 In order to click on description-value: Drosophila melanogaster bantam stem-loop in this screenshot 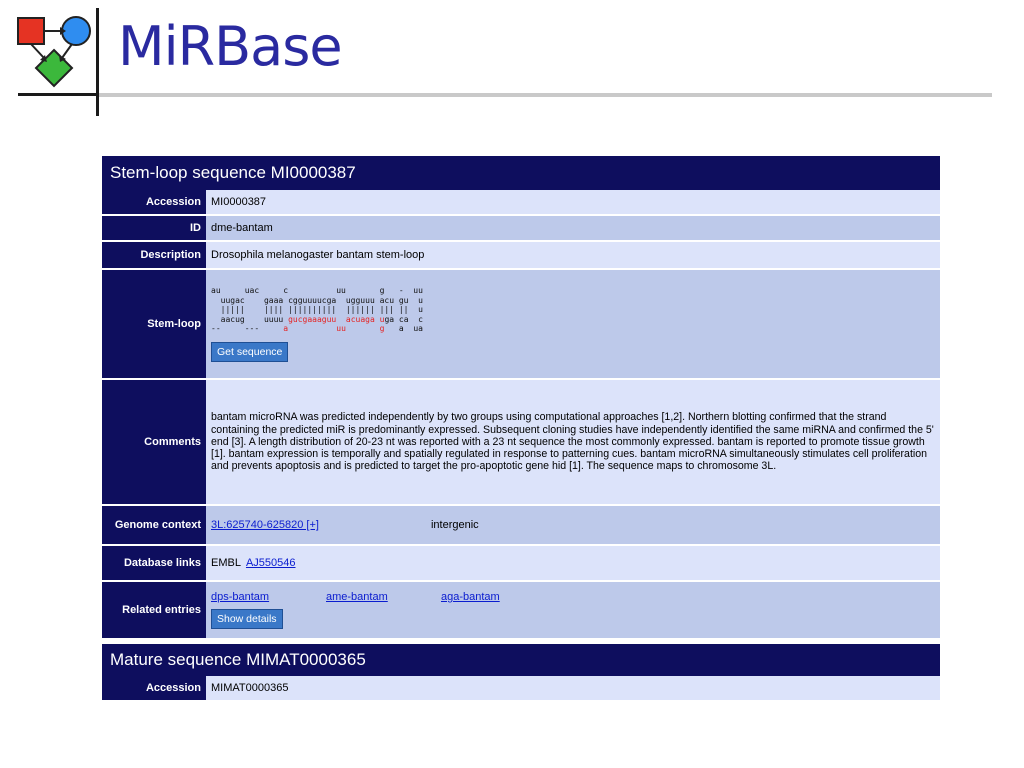, I will do `click(573, 255)`.